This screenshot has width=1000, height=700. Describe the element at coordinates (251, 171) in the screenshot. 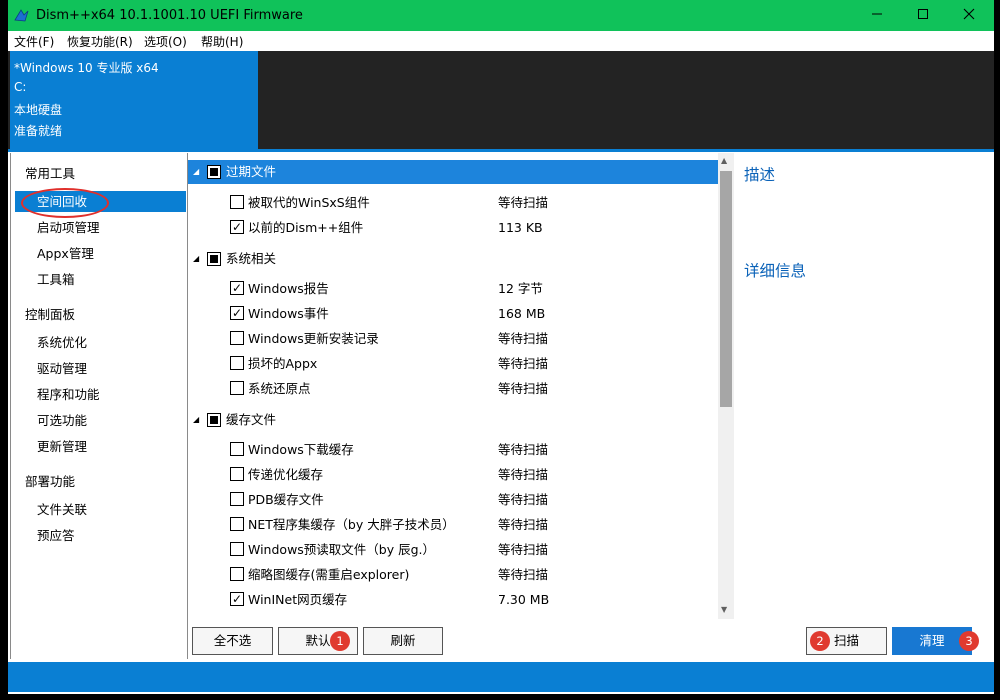

I see `group-label: 过期文件` at that location.